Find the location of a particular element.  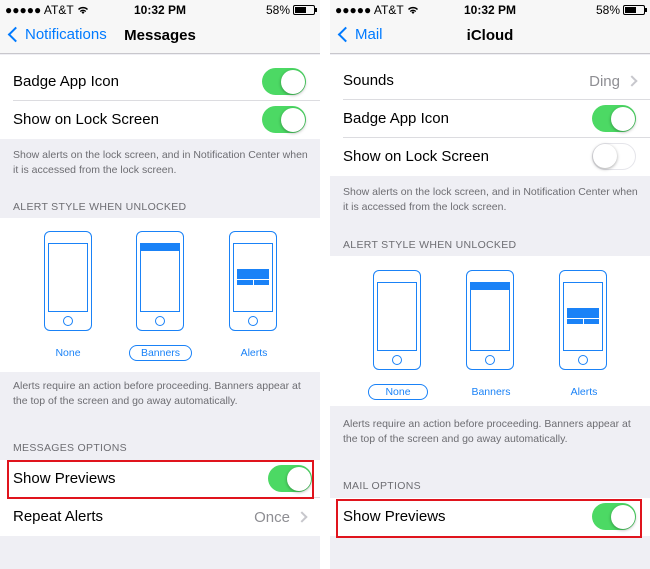

navigation-bar: Mail iCloud is located at coordinates (490, 37).